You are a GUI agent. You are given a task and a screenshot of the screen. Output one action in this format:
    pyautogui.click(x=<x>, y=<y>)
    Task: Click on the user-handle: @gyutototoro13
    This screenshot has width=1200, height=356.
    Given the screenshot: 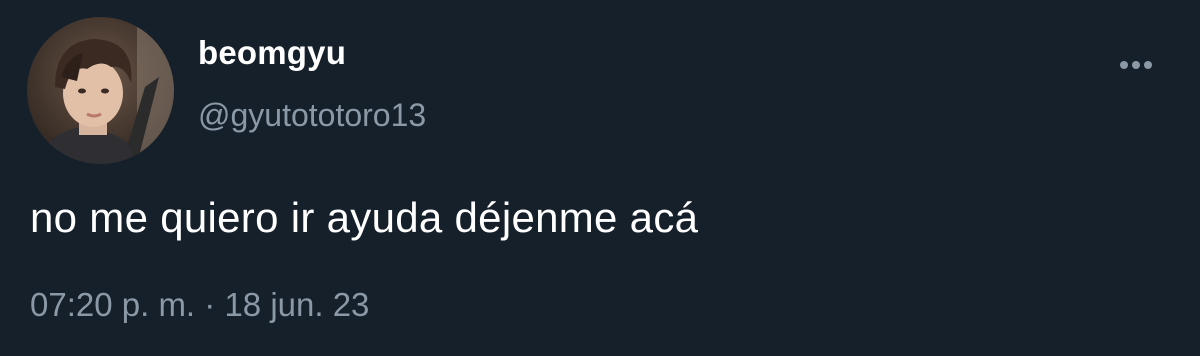 What is the action you would take?
    pyautogui.click(x=312, y=115)
    